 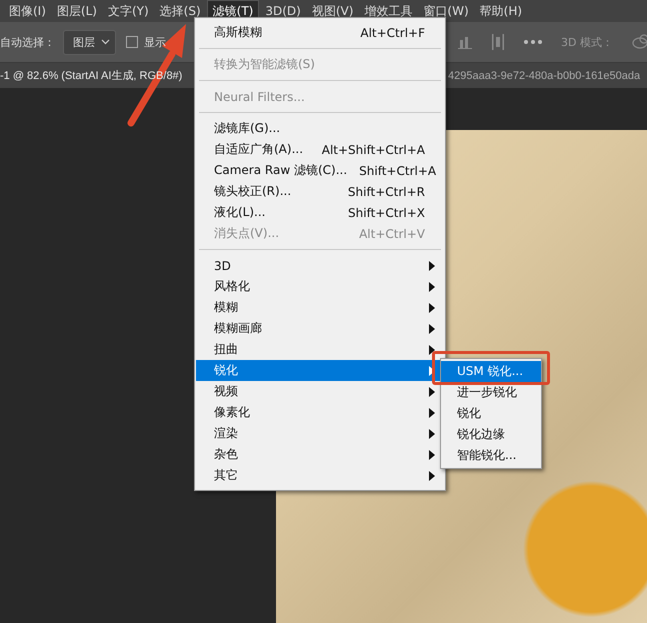 What do you see at coordinates (465, 42) in the screenshot?
I see `distribute-icon` at bounding box center [465, 42].